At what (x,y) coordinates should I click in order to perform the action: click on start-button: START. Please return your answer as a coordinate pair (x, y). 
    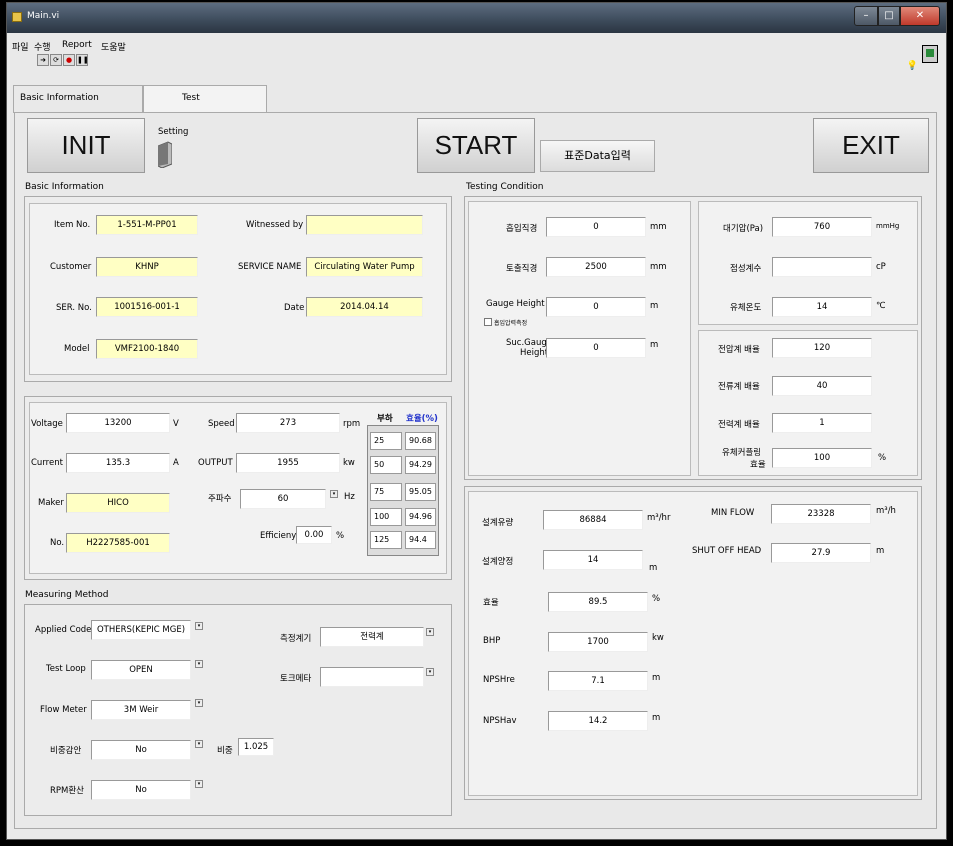
    Looking at the image, I should click on (476, 145).